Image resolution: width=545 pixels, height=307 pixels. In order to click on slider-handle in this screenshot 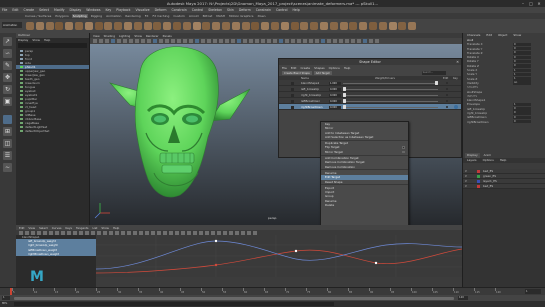, I will do `click(344, 101)`.